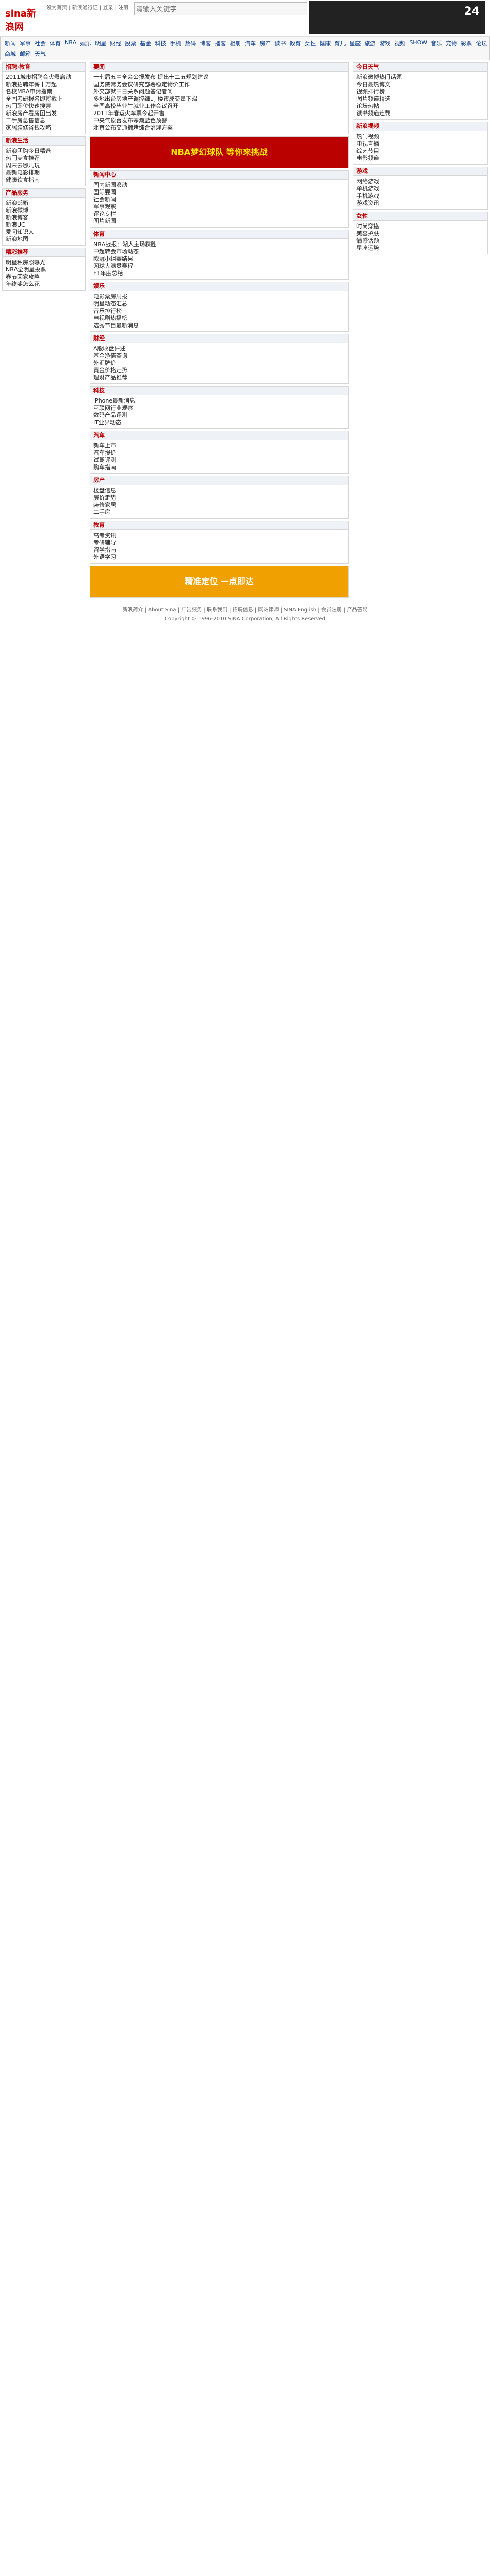 Image resolution: width=490 pixels, height=2576 pixels. What do you see at coordinates (219, 506) in the screenshot?
I see `section-link: 装修家居` at bounding box center [219, 506].